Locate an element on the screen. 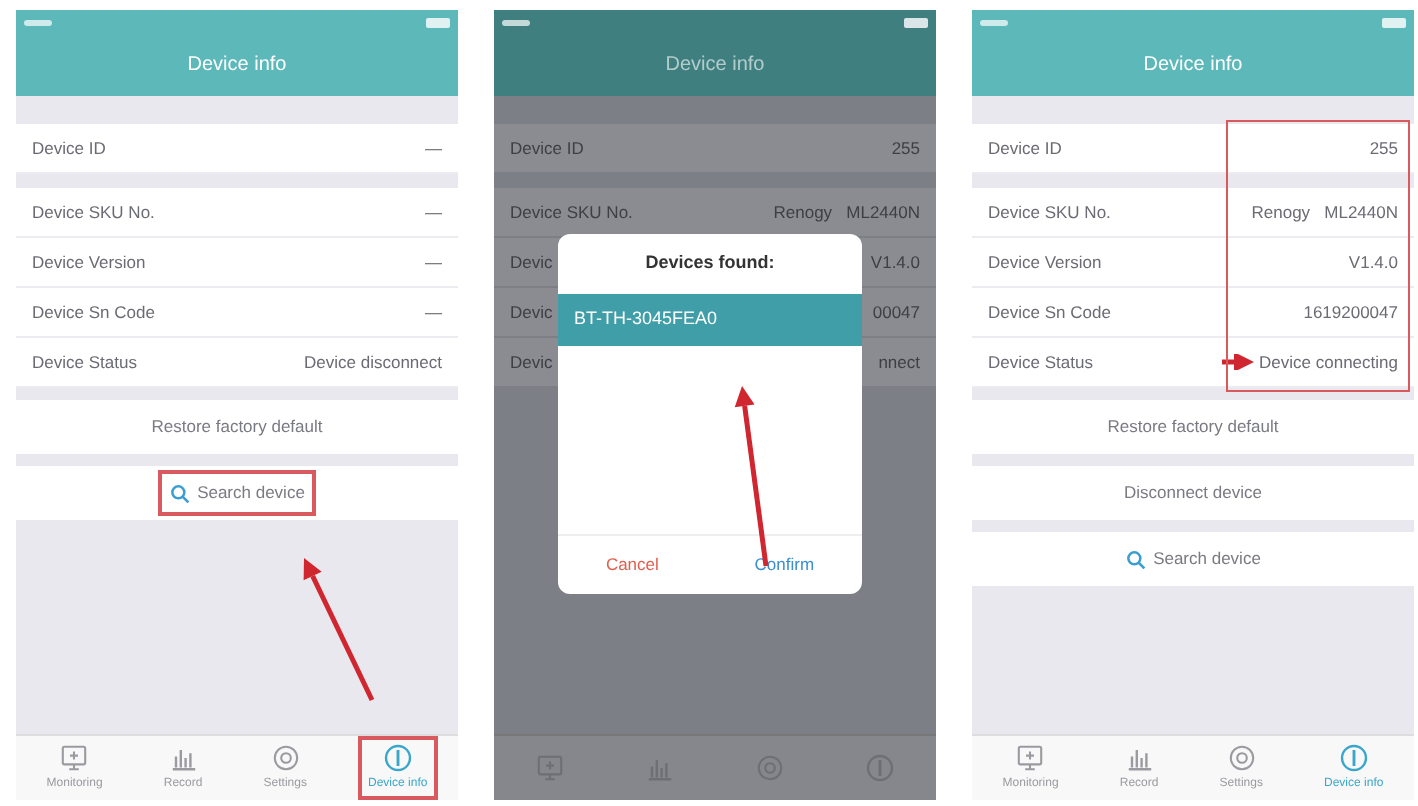 The width and height of the screenshot is (1418, 806). search-button: Search device is located at coordinates (237, 493).